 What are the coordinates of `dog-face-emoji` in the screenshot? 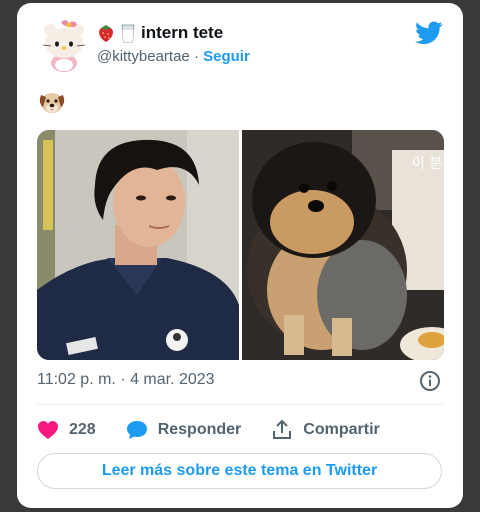 It's located at (52, 103).